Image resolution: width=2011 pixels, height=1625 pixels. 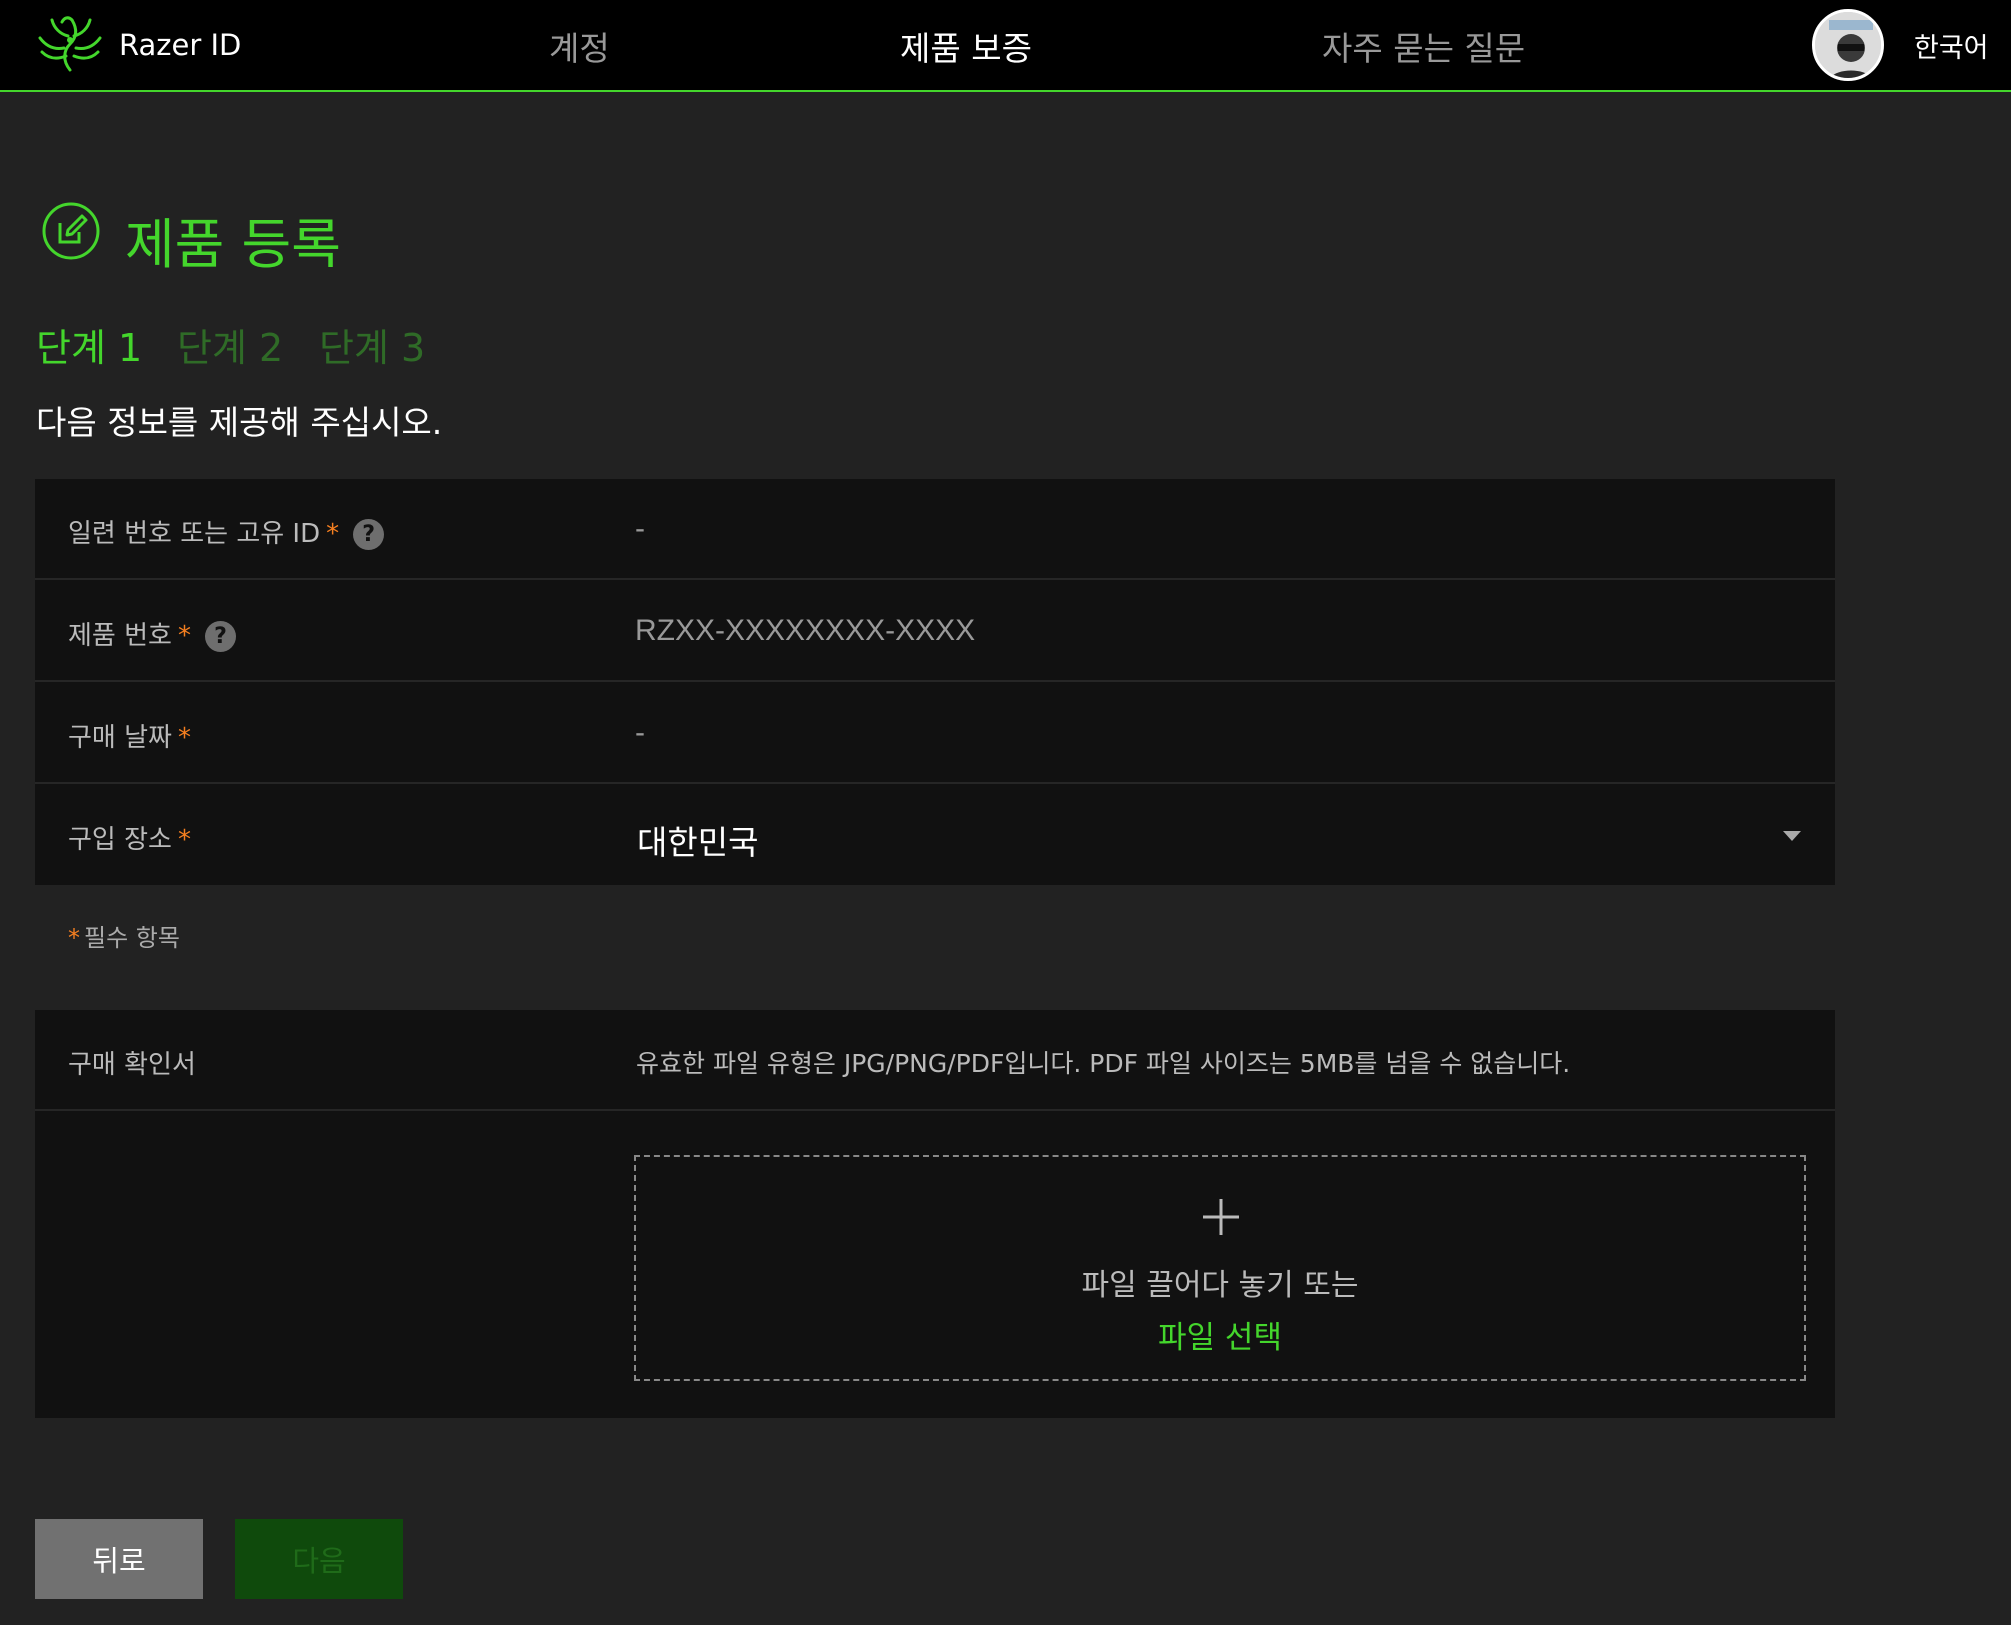 I want to click on next-button: 다음, so click(x=319, y=1559).